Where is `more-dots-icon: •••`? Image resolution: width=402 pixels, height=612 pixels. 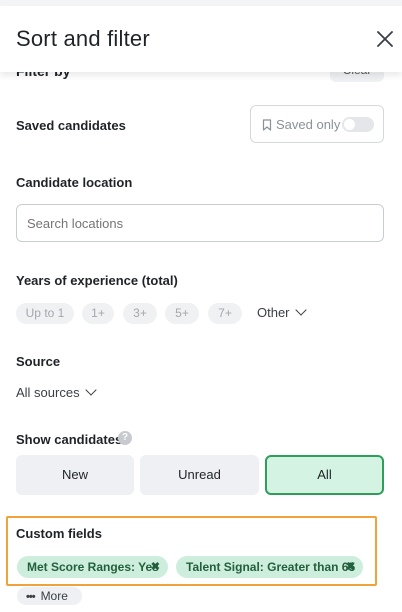
more-dots-icon: ••• is located at coordinates (31, 597).